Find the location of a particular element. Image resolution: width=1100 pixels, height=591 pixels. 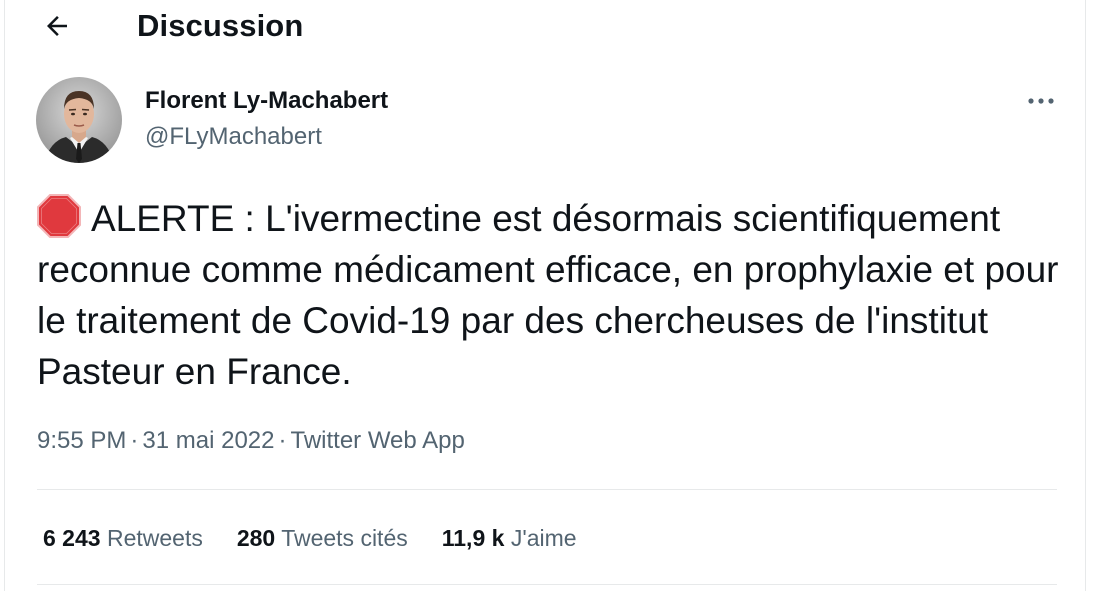

more-options-button is located at coordinates (1041, 101).